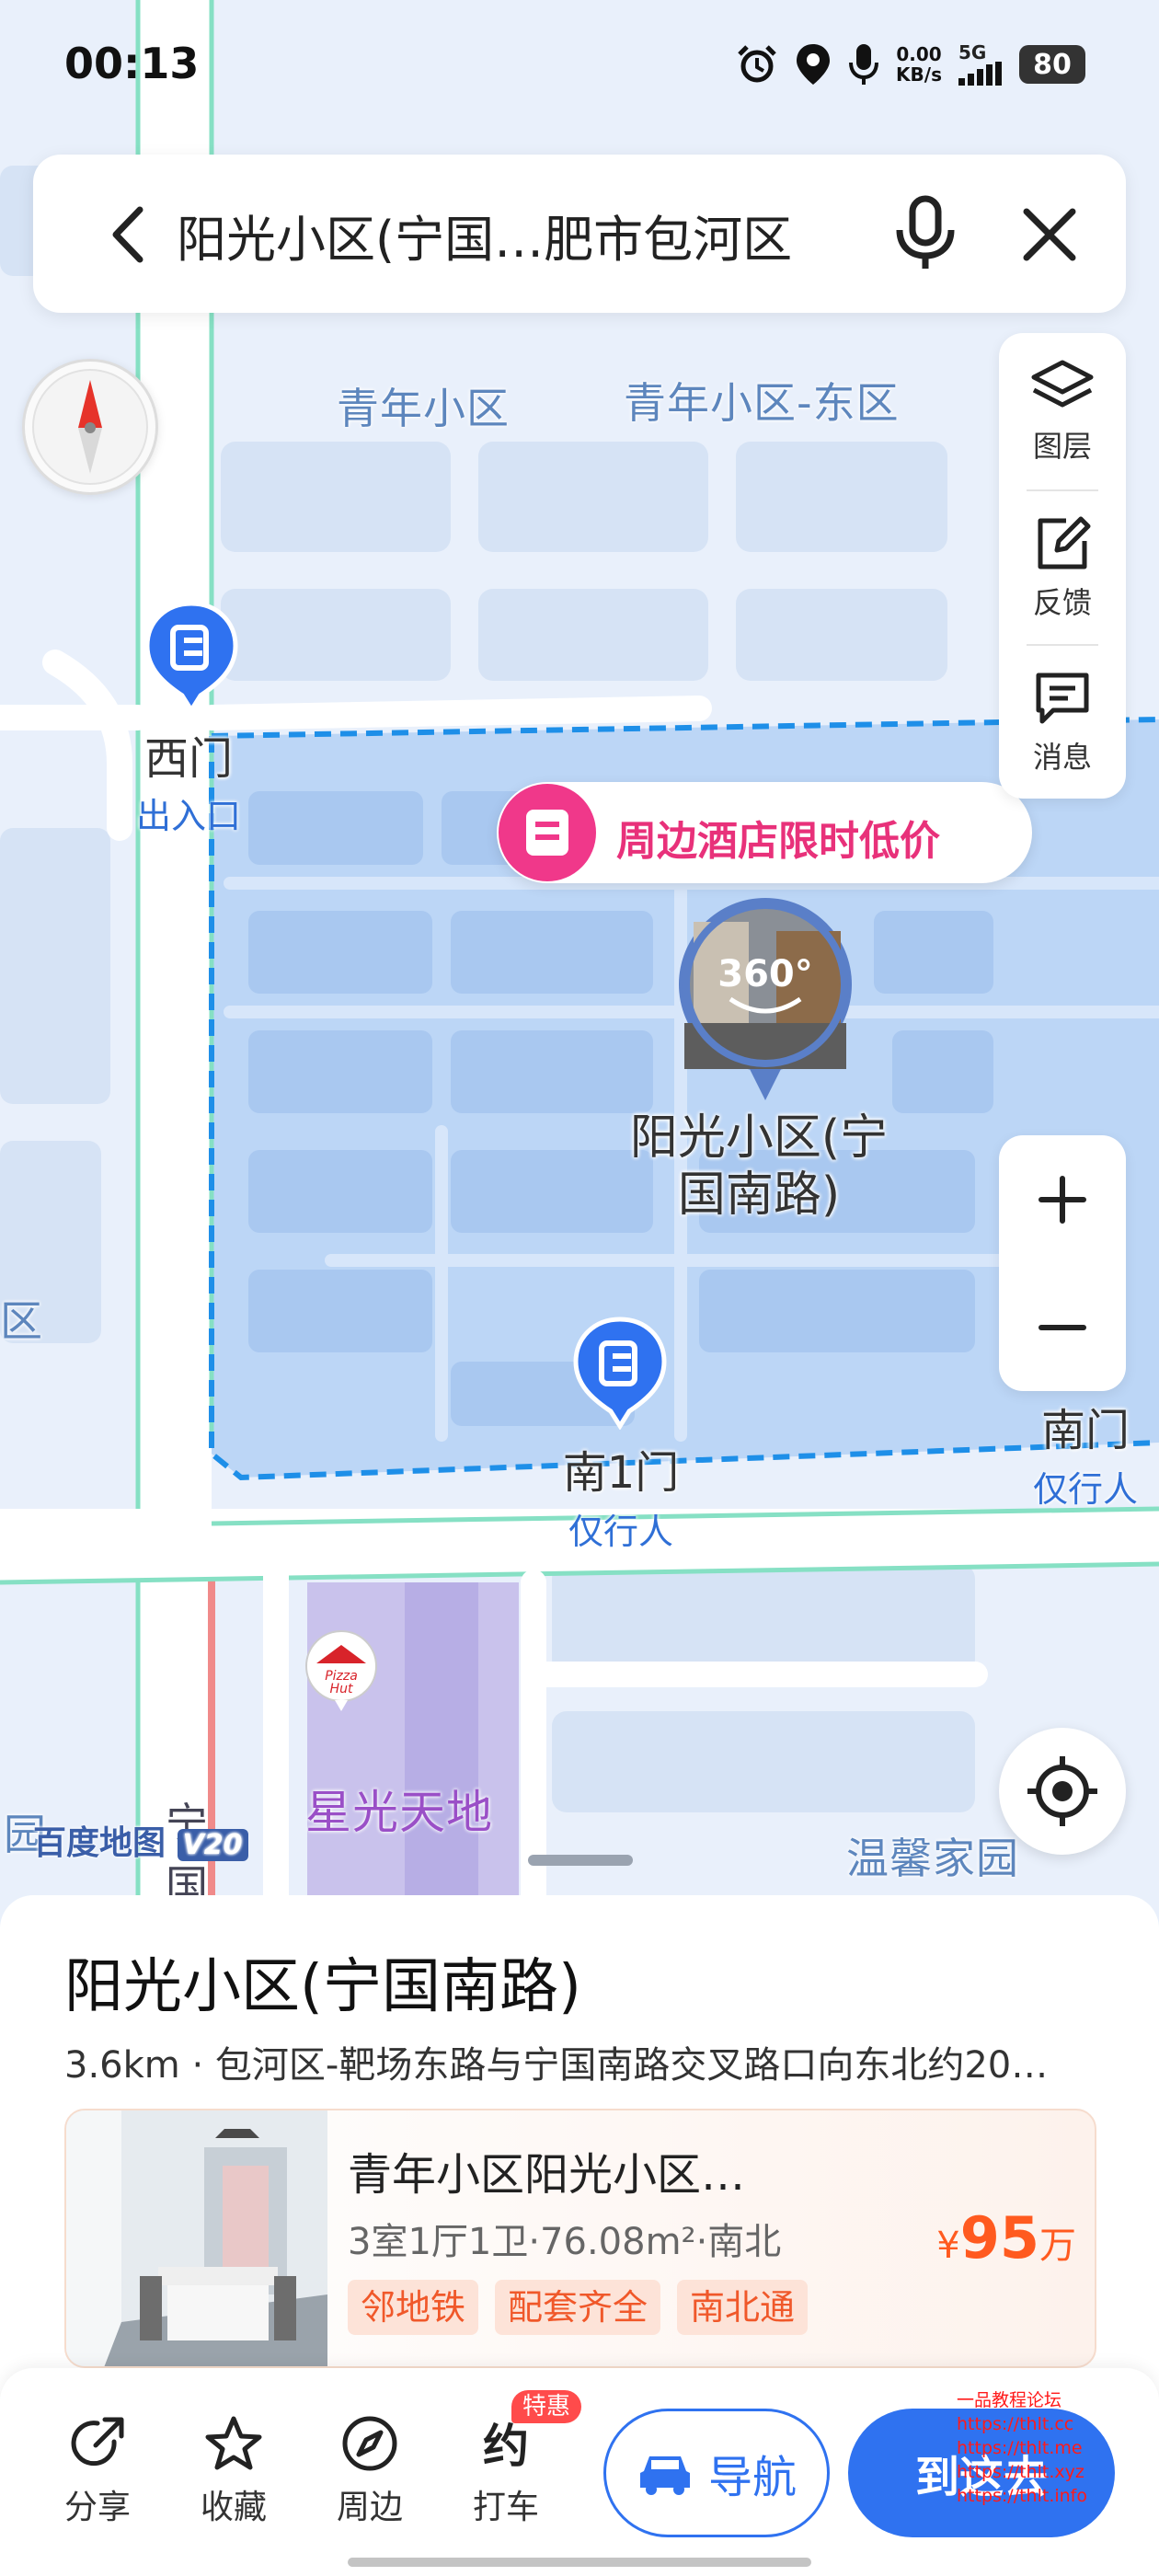 This screenshot has width=1159, height=2576. What do you see at coordinates (579, 69) in the screenshot?
I see `status-bar: 00:13 0.00 KB/s 5G 80` at bounding box center [579, 69].